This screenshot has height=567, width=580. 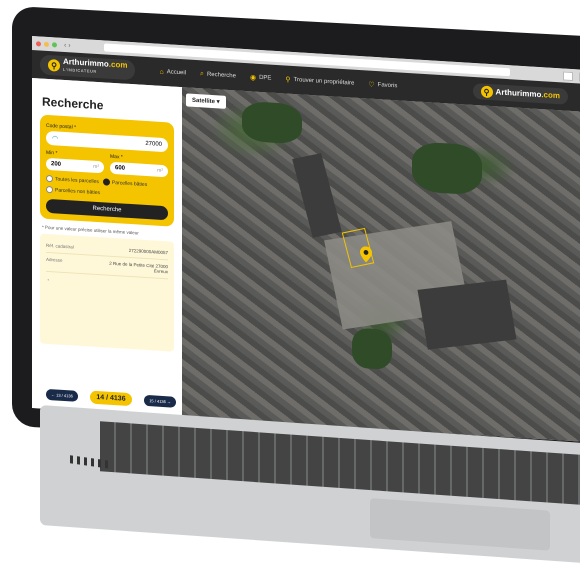 I want to click on map-type-button: Satellite ▾, so click(x=206, y=101).